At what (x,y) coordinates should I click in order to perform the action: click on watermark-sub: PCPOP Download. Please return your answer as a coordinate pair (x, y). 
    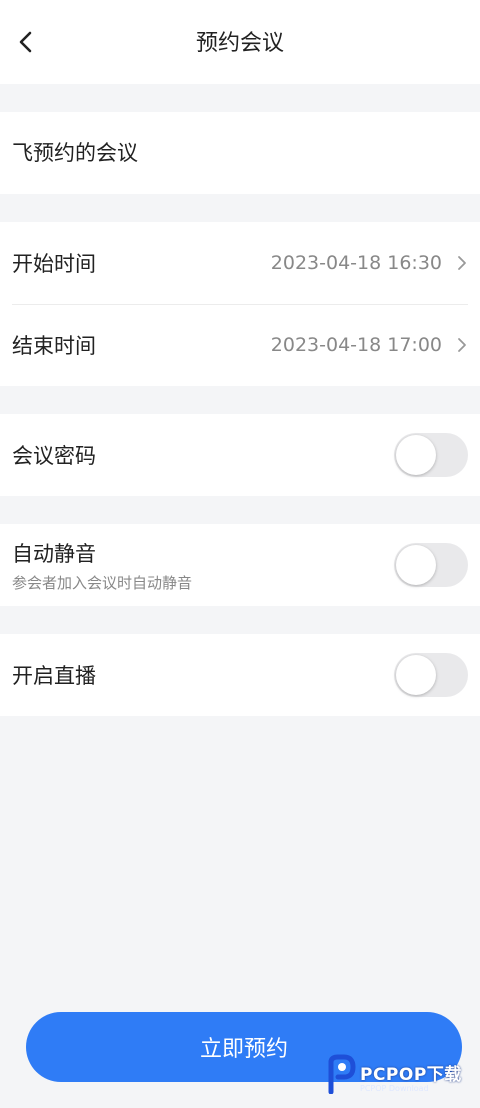
    Looking at the image, I should click on (394, 1088).